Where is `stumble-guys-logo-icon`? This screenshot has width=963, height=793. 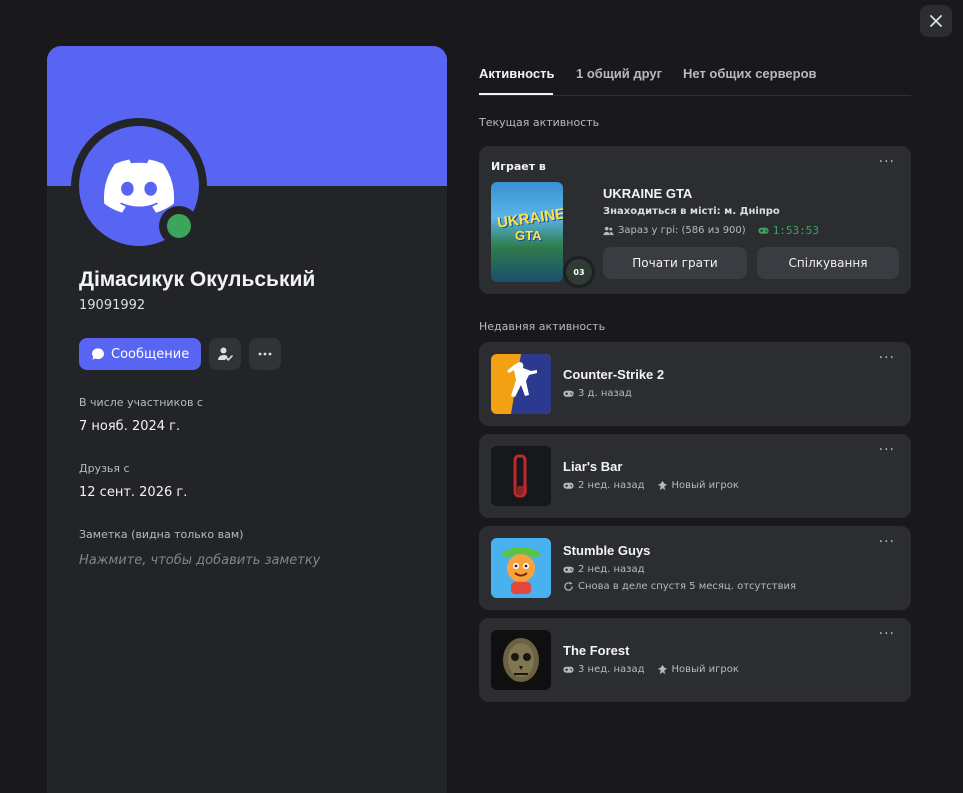
stumble-guys-logo-icon is located at coordinates (521, 568).